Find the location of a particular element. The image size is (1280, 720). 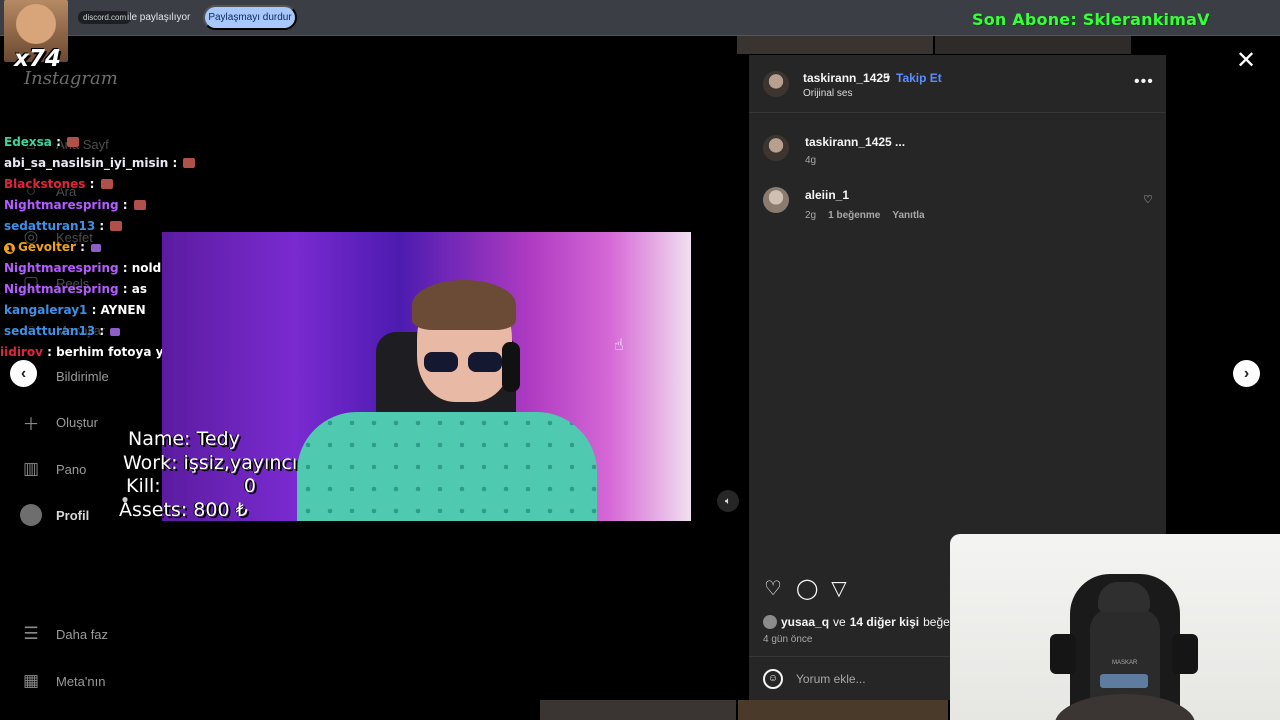

liked-by: yusaa_q ve 14 diğer kişi beğendi is located at coordinates (864, 622).